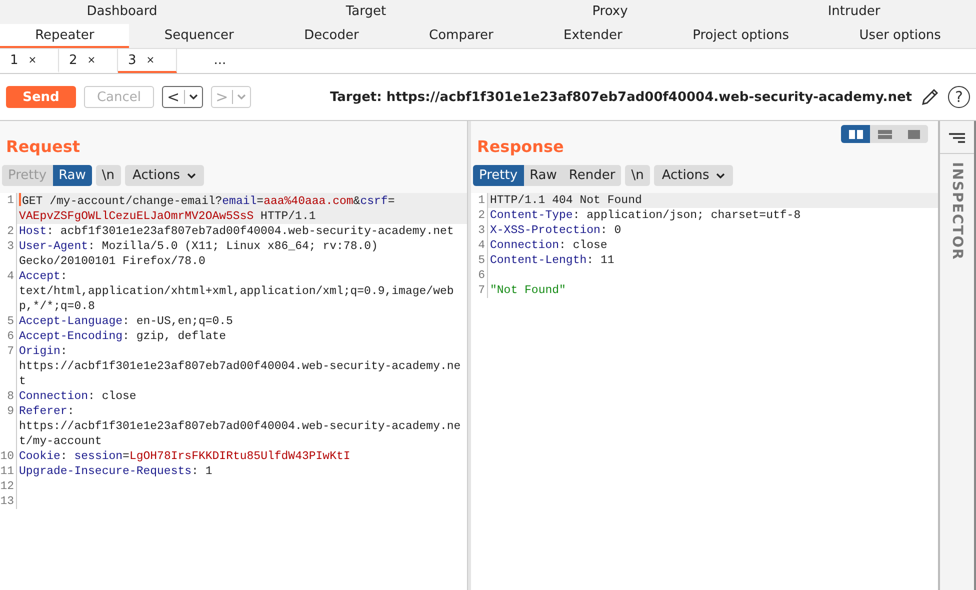 This screenshot has height=590, width=976. I want to click on line-number: 8, so click(8, 396).